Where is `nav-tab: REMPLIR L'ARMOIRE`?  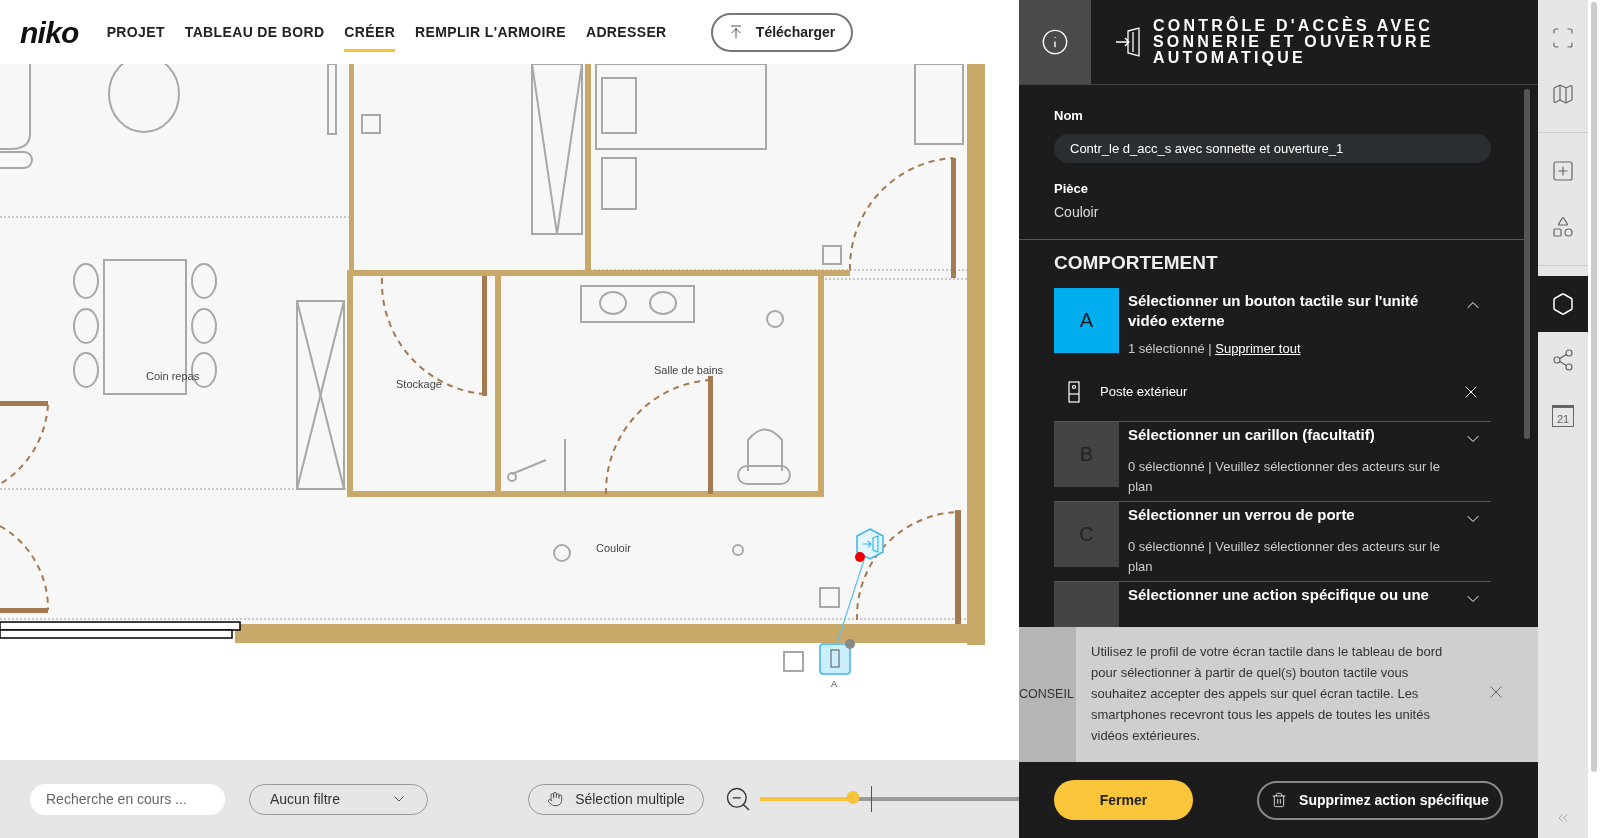
nav-tab: REMPLIR L'ARMOIRE is located at coordinates (490, 32).